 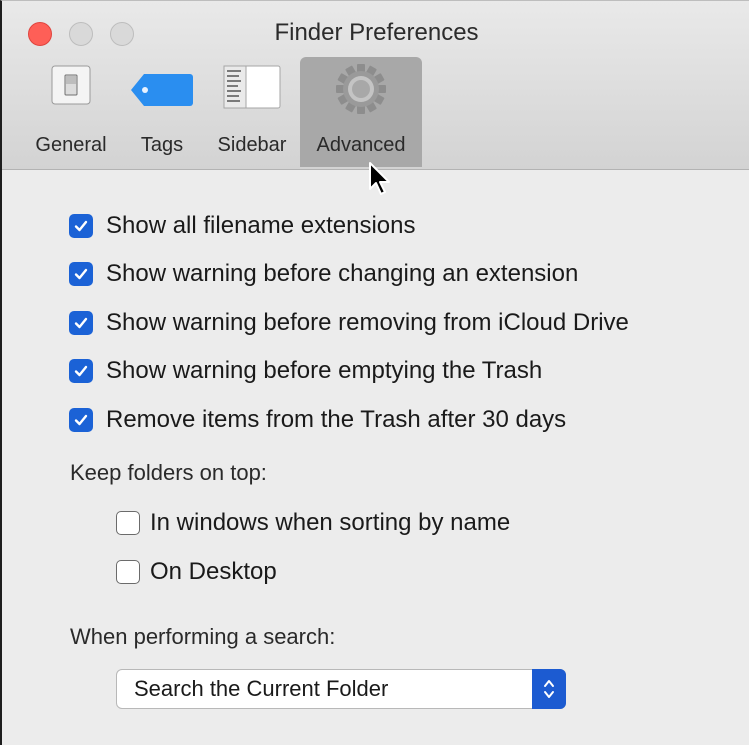 What do you see at coordinates (168, 472) in the screenshot?
I see `keep-folders-heading: Keep folders on top:` at bounding box center [168, 472].